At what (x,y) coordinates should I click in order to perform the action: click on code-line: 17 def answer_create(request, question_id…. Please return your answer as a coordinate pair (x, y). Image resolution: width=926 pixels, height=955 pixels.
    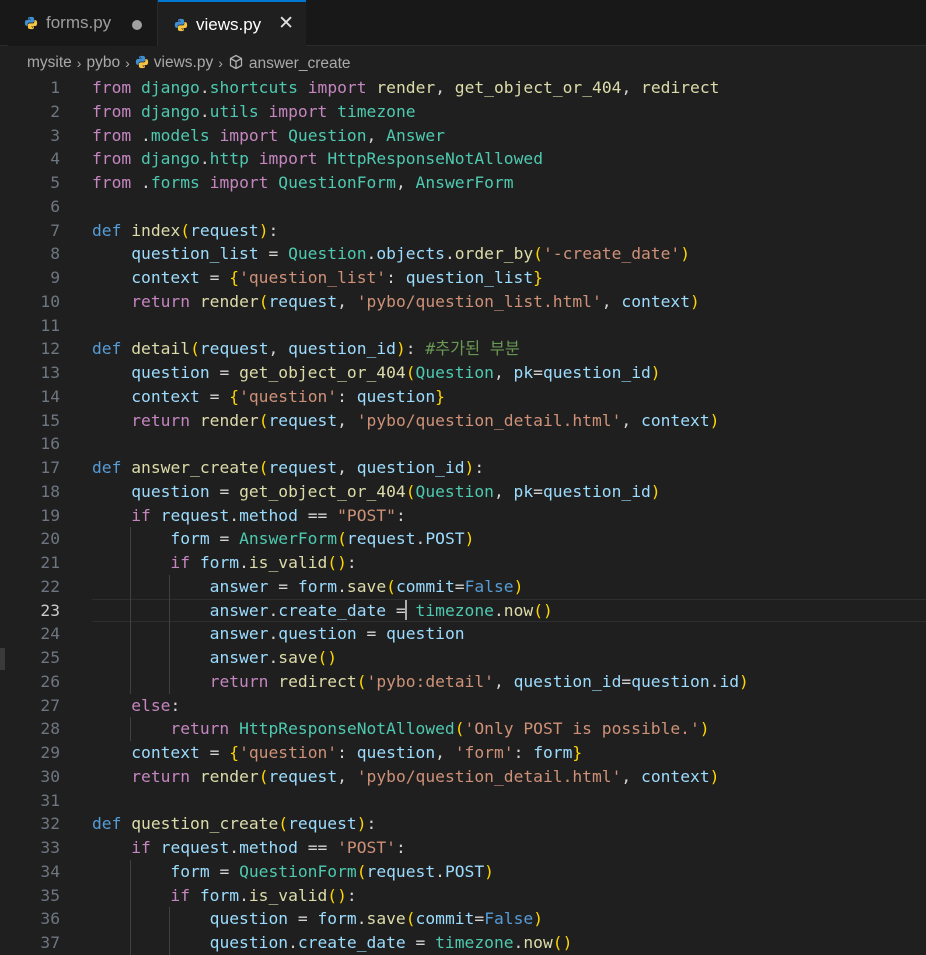
    Looking at the image, I should click on (463, 468).